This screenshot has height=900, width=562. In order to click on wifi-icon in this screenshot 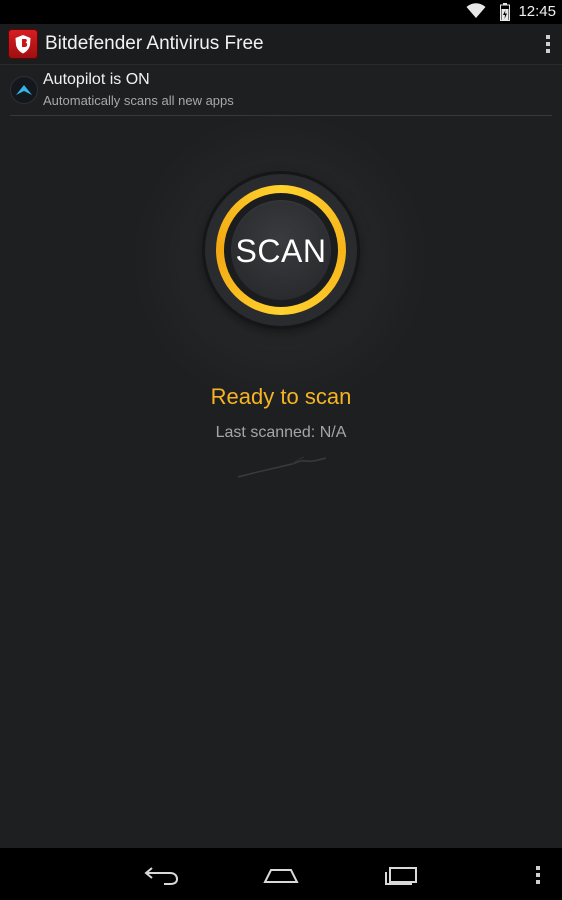, I will do `click(476, 13)`.